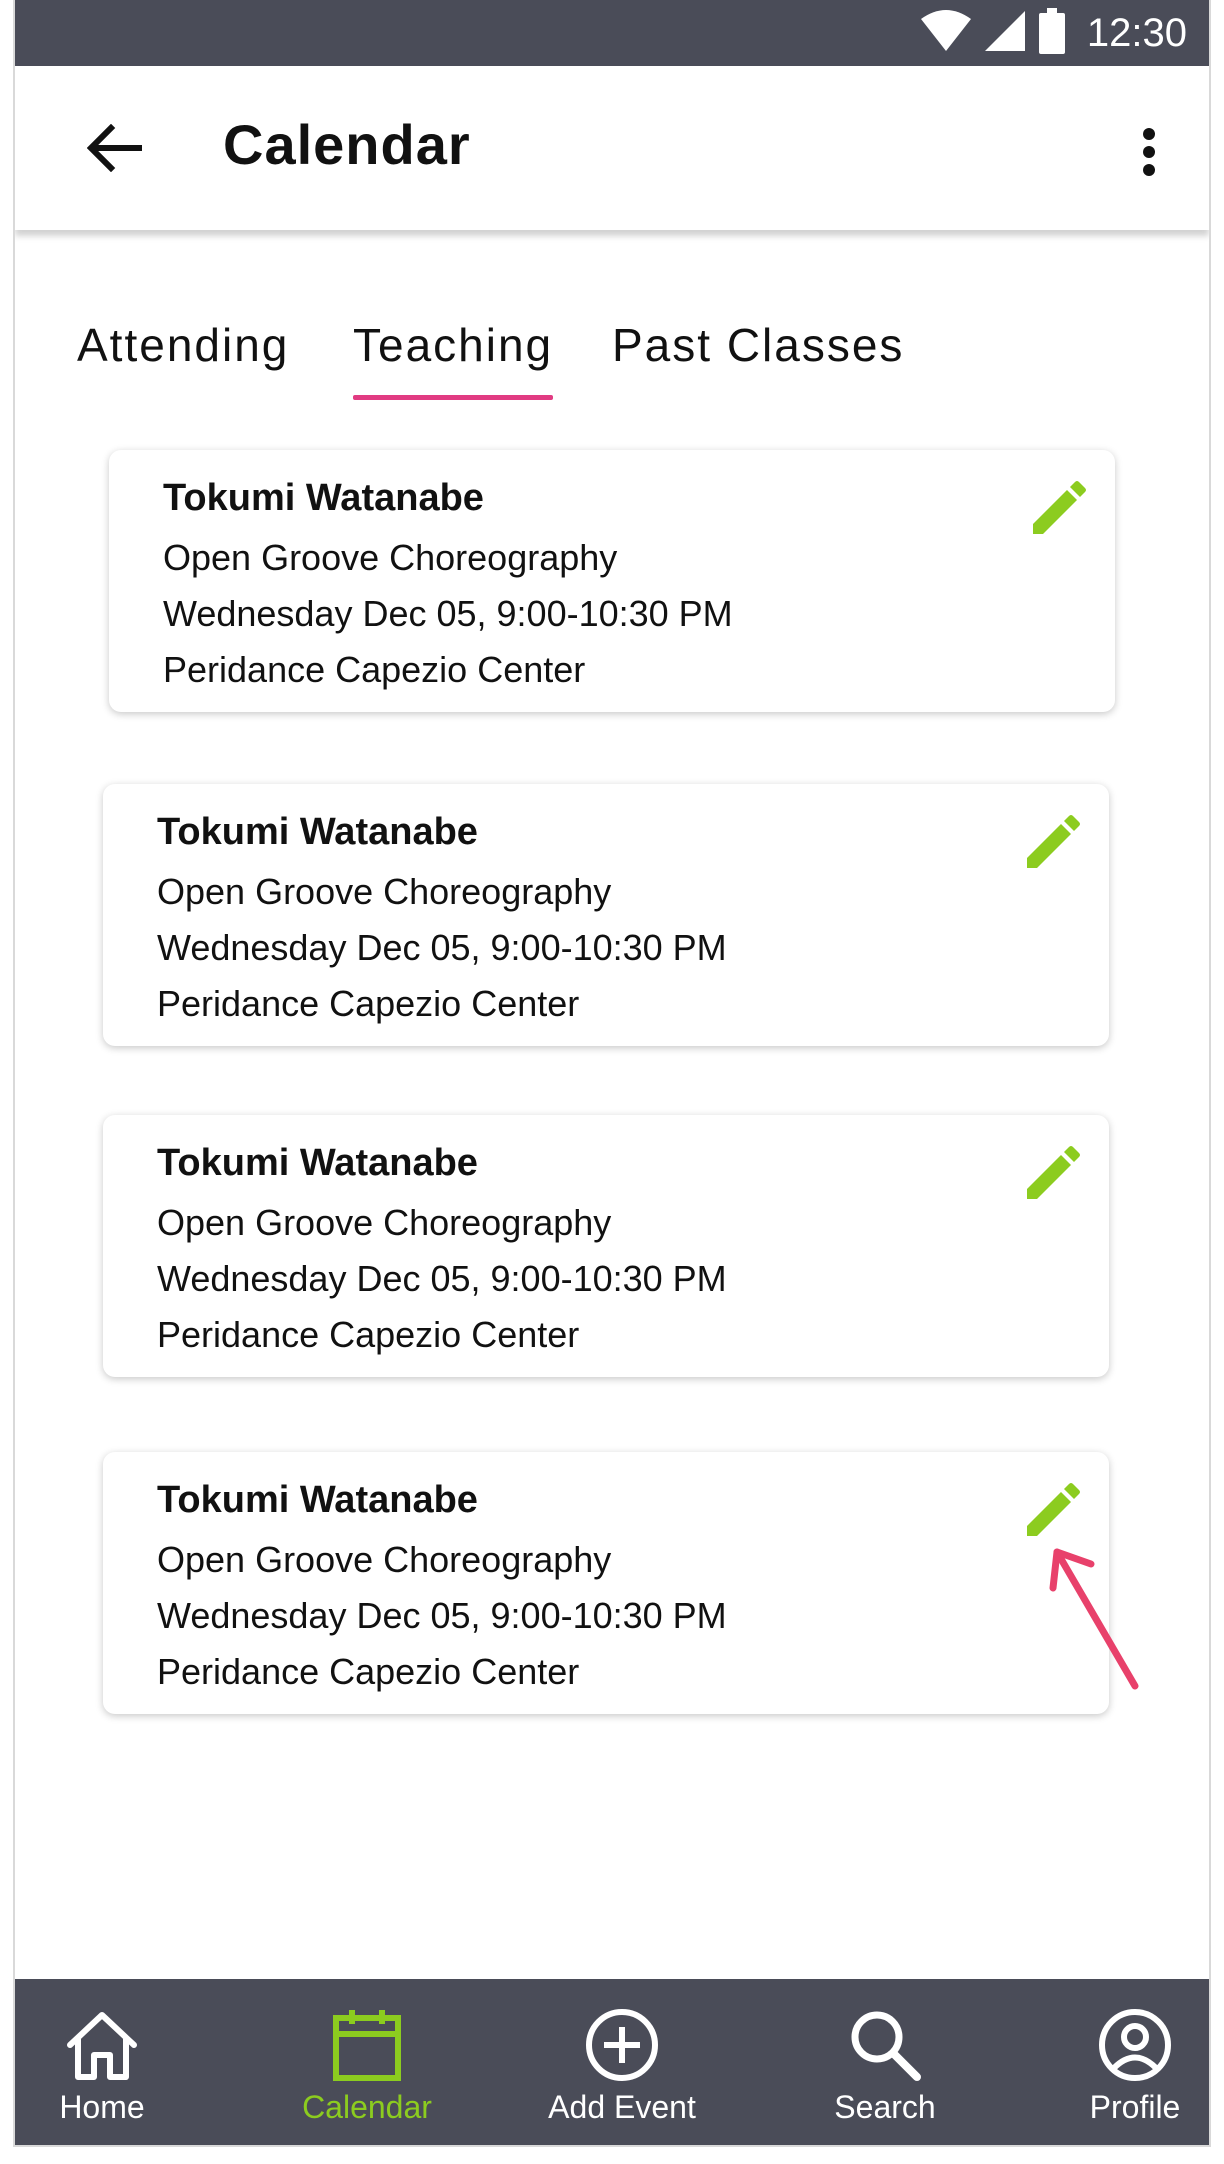  I want to click on calendar-icon, so click(367, 2045).